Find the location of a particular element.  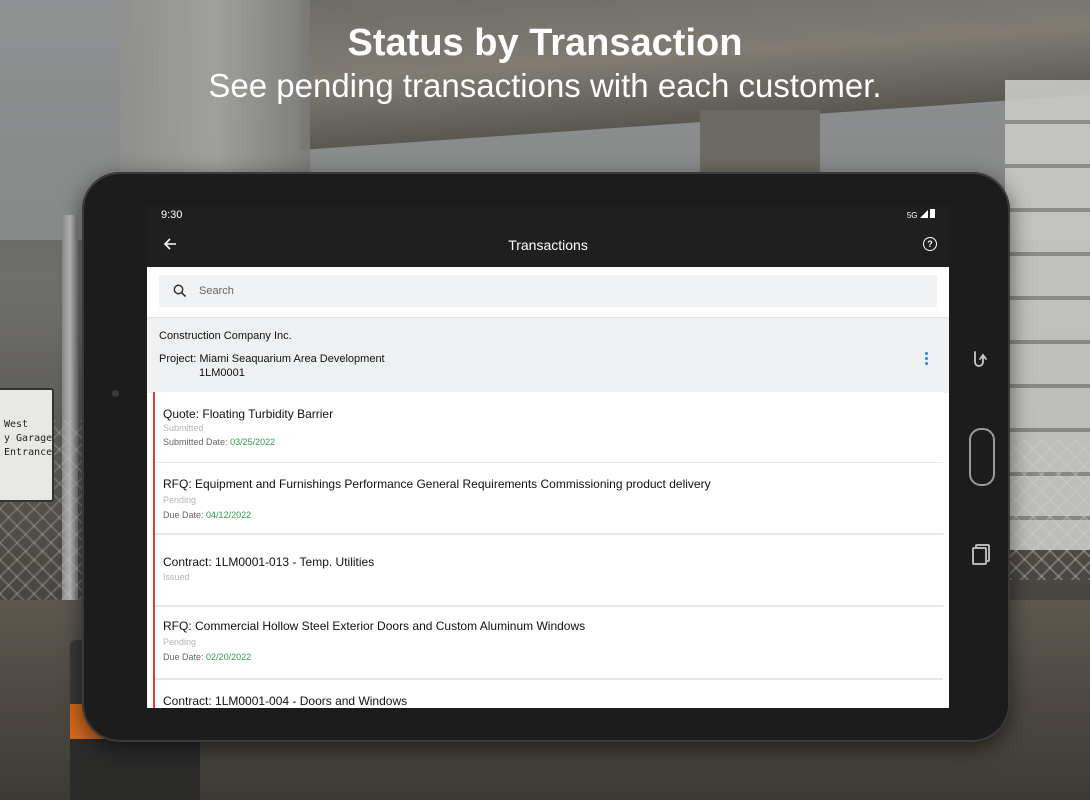

signal-indicator: 5G is located at coordinates (921, 214).